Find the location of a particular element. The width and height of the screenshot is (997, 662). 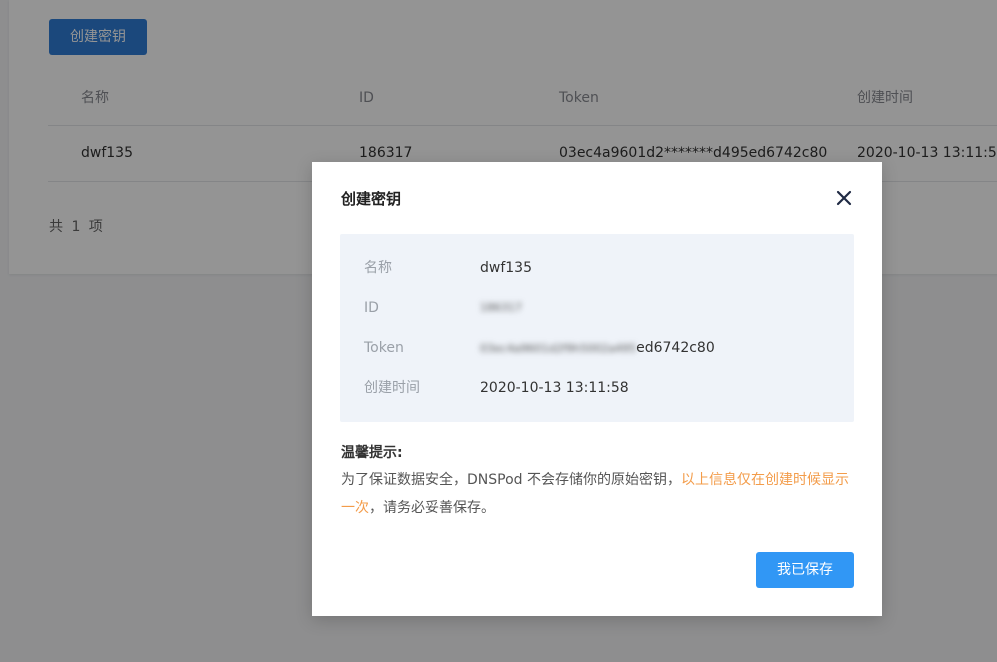

tip-text-tail: ，请务必妥善保存。 is located at coordinates (432, 508).